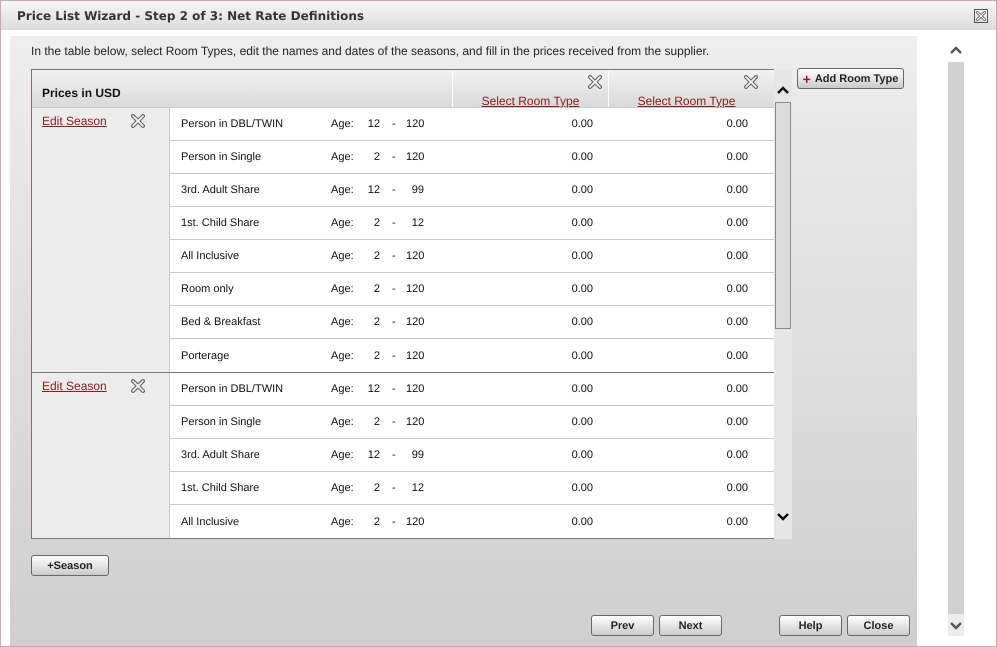  Describe the element at coordinates (210, 256) in the screenshot. I see `table-cell-text: All Inclusive` at that location.